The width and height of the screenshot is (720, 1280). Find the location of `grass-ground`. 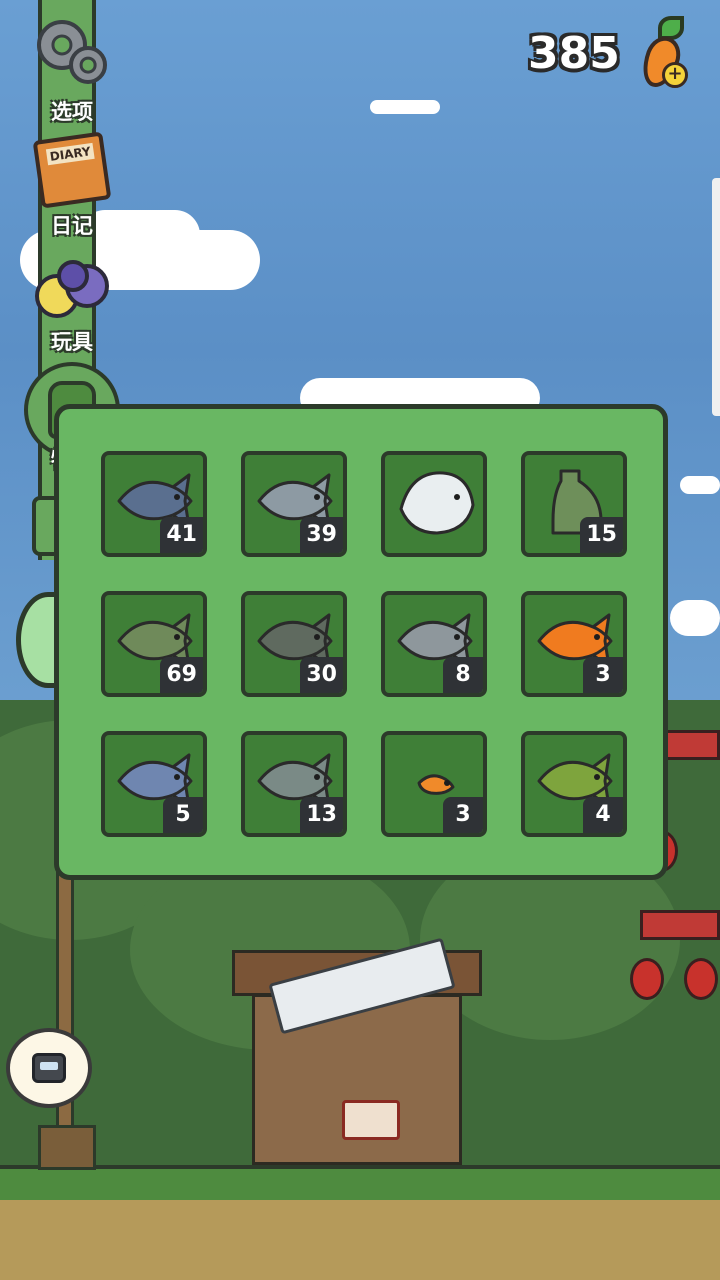

grass-ground is located at coordinates (360, 1185).